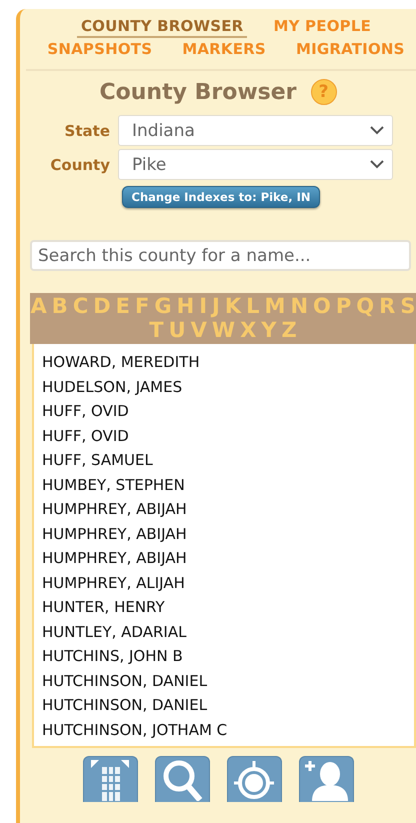 The width and height of the screenshot is (416, 823). I want to click on name-item: HUNTLEY, ADARIAL, so click(228, 632).